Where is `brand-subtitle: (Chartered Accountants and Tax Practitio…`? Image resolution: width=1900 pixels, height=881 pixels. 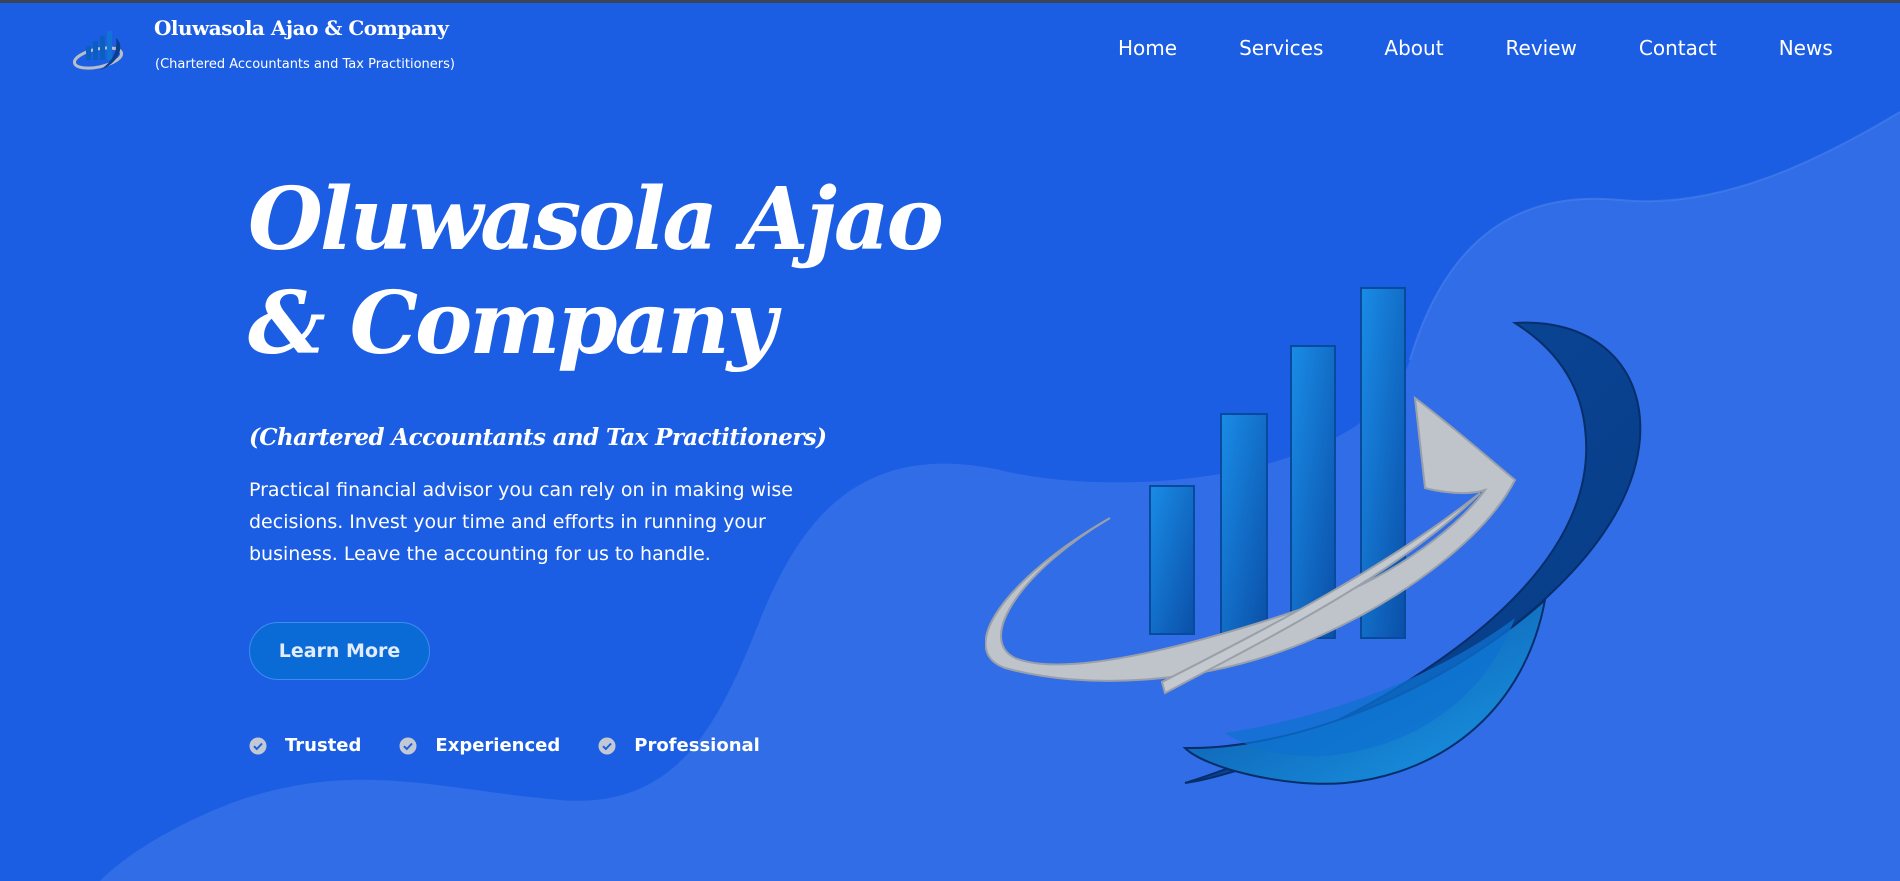 brand-subtitle: (Chartered Accountants and Tax Practitio… is located at coordinates (305, 64).